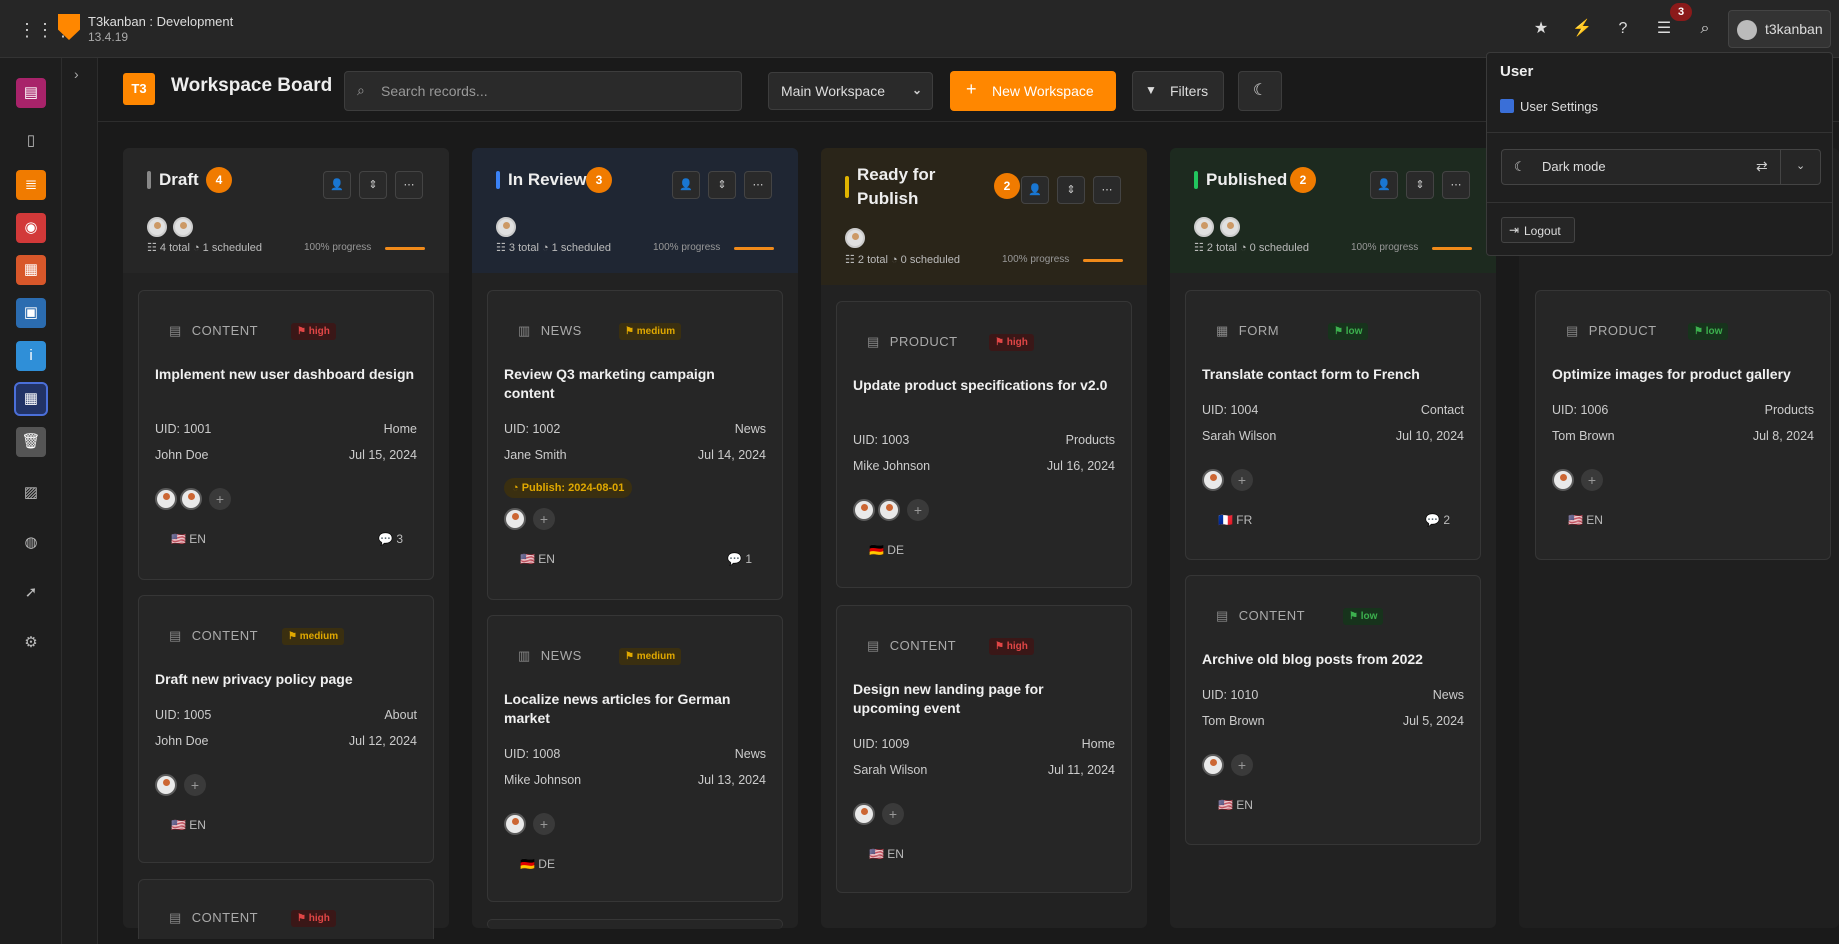  I want to click on column-count-badge: 2, so click(1303, 180).